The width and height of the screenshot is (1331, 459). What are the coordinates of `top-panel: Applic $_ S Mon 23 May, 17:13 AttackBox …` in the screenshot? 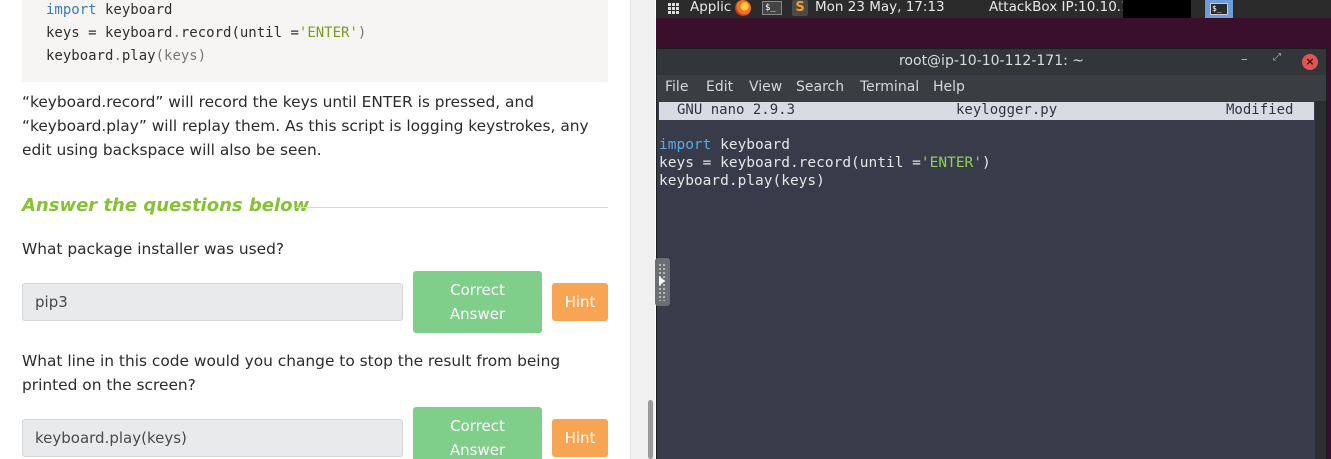 It's located at (993, 9).